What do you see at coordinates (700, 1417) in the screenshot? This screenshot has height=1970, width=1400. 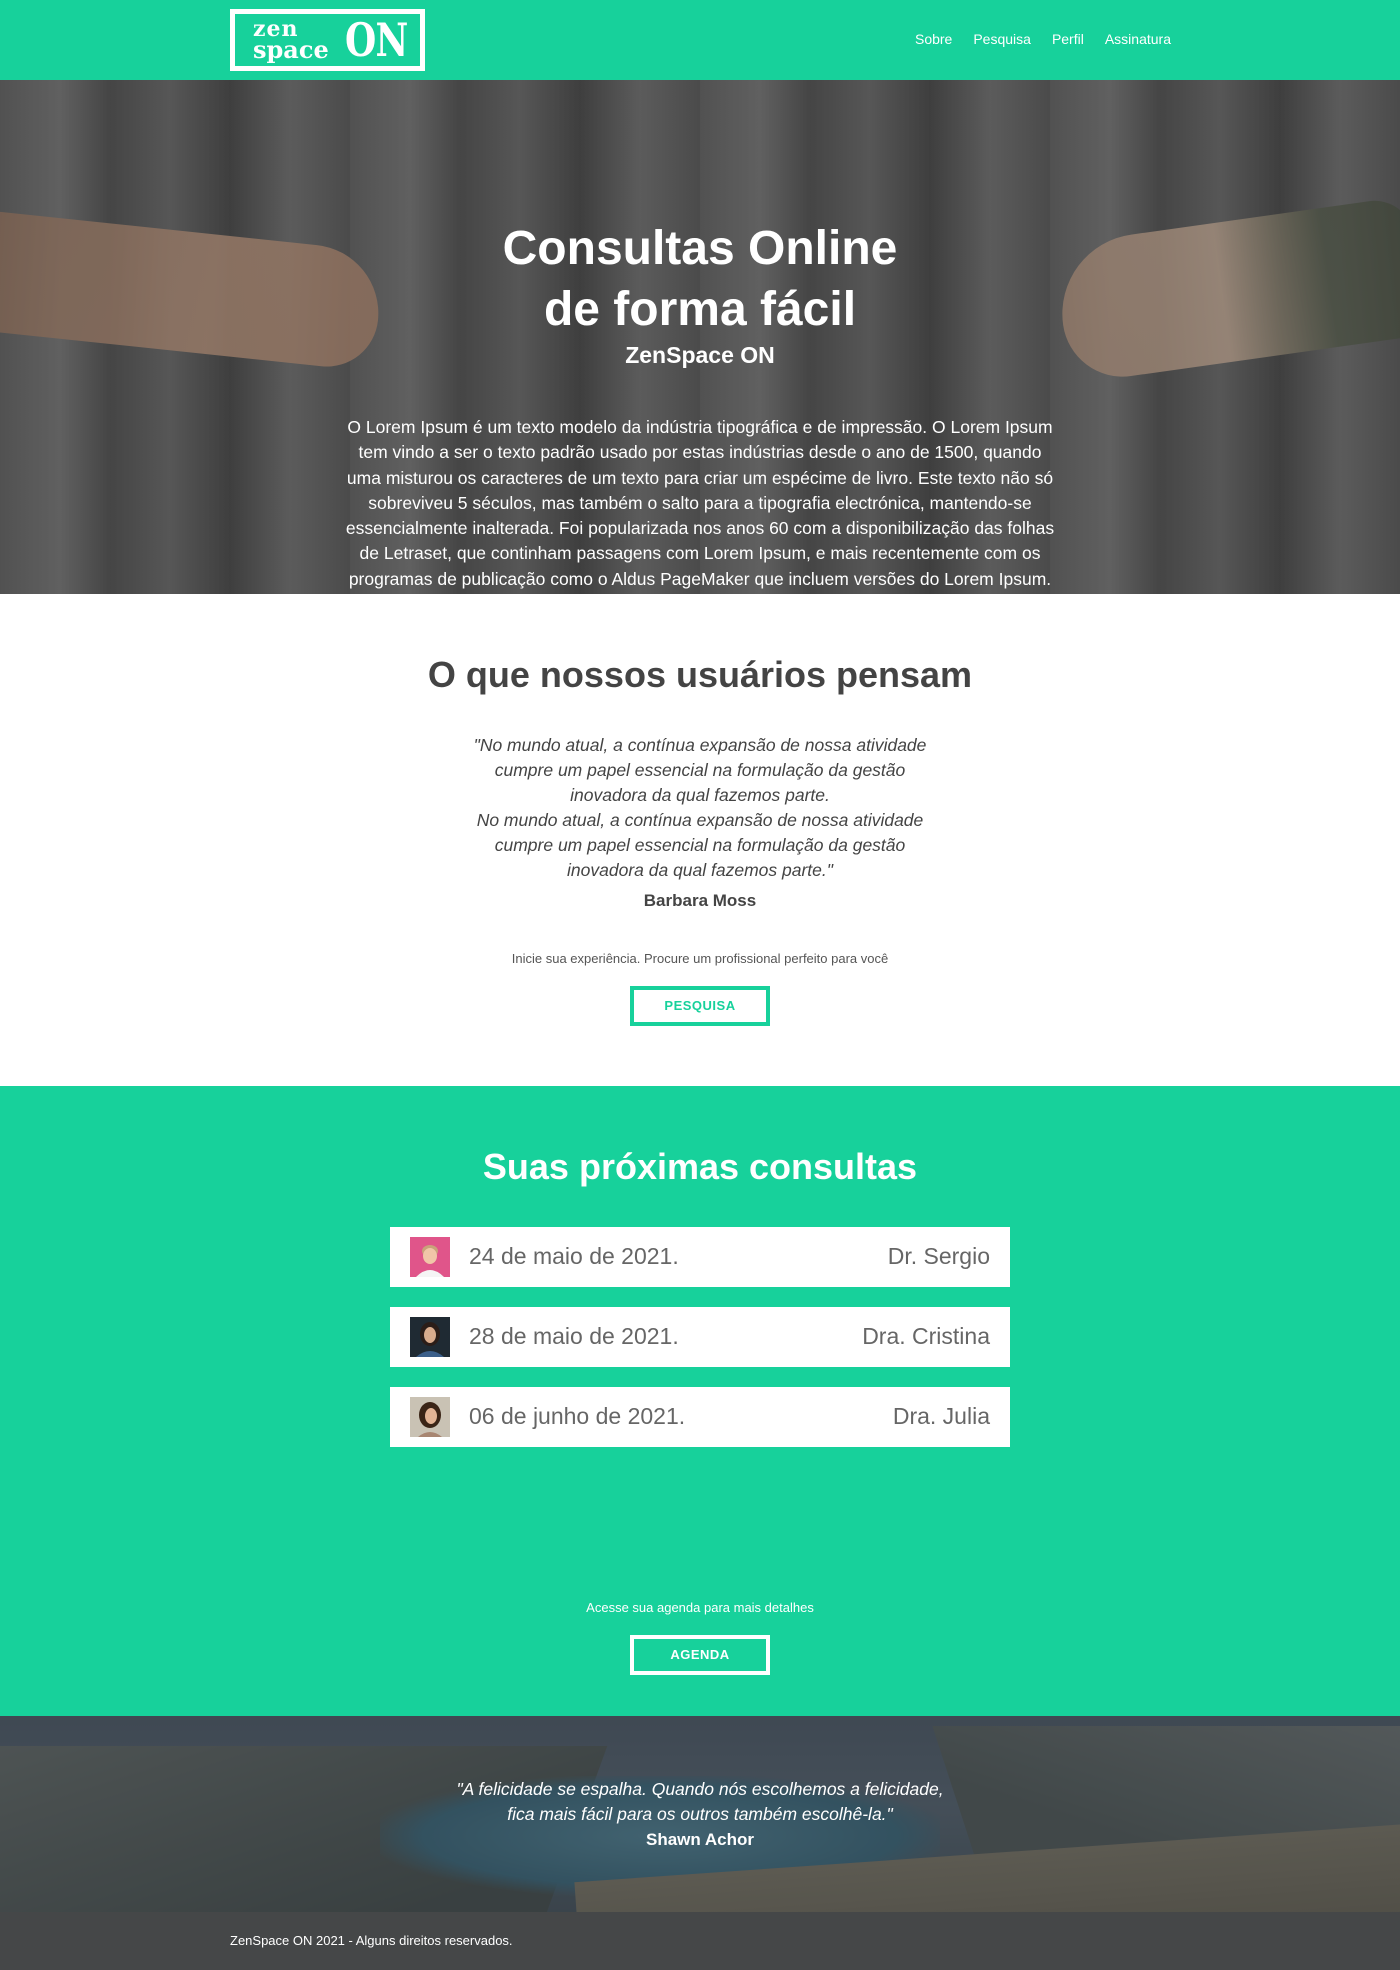 I see `appointment-card: 06 de junho de 2021. Dra. Julia` at bounding box center [700, 1417].